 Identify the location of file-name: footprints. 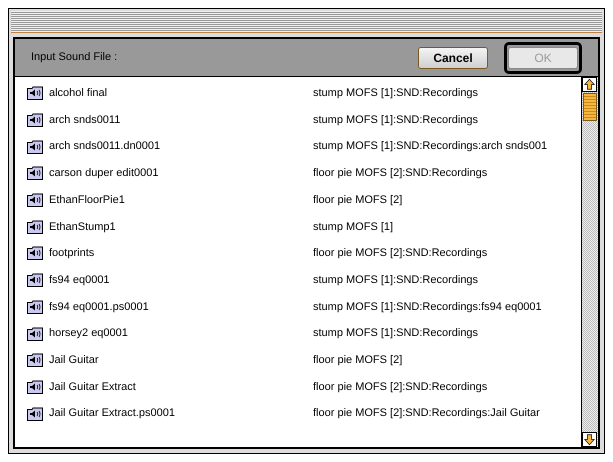
(71, 254).